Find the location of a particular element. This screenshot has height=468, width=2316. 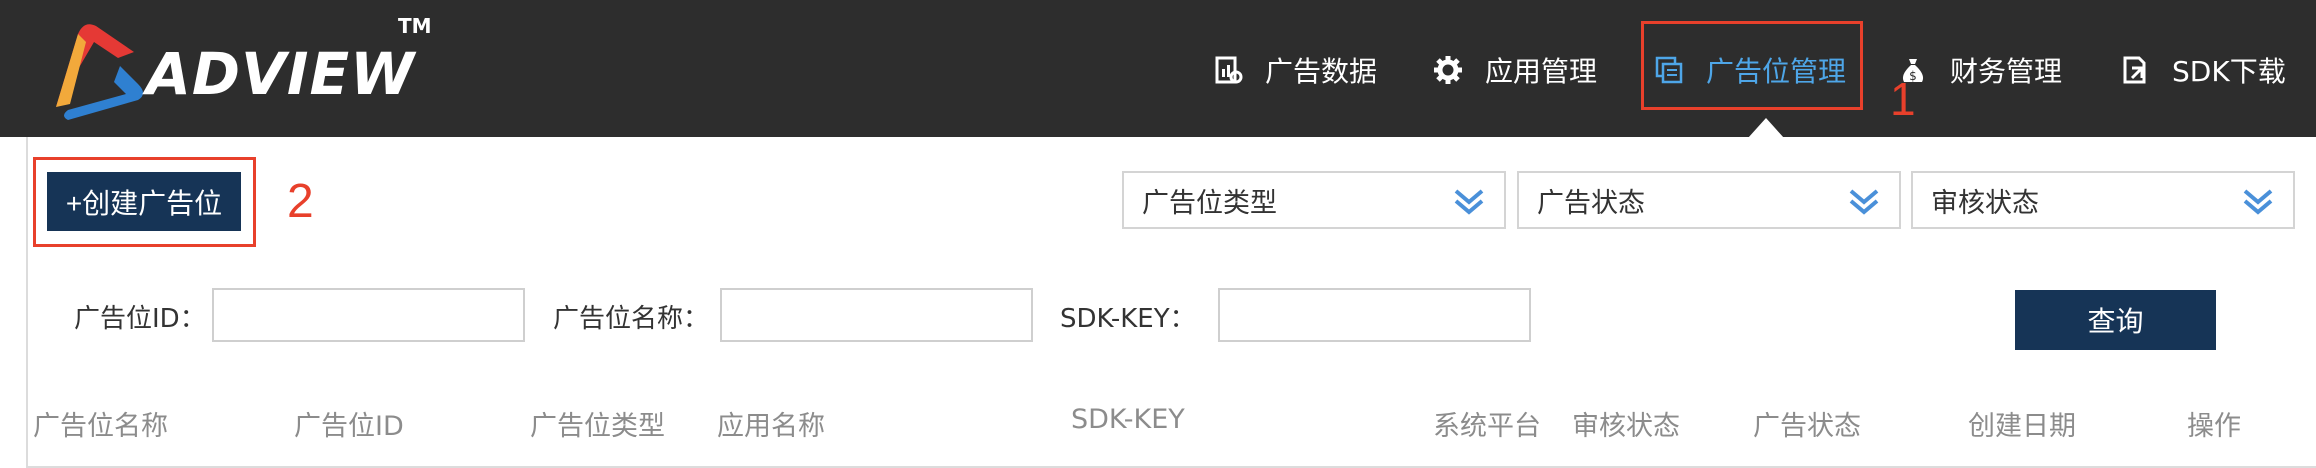

column-header-actions: 操作 is located at coordinates (2214, 423).